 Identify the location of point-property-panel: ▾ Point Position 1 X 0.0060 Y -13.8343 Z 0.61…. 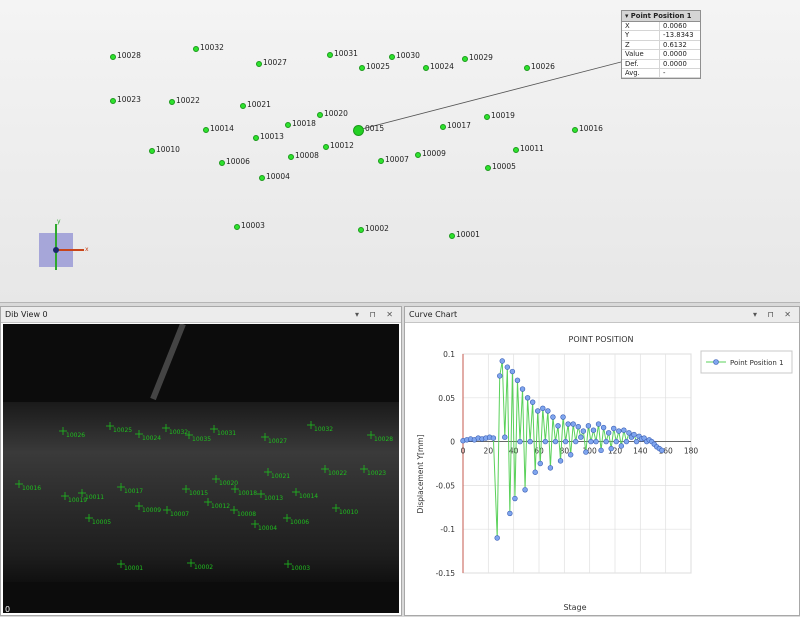
(661, 45).